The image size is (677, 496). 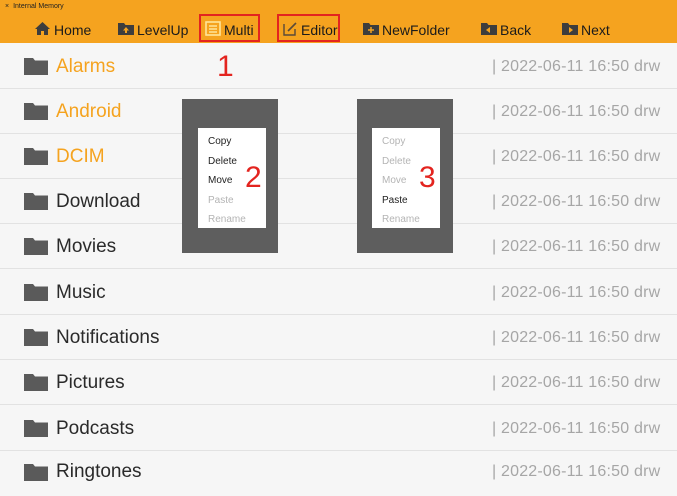 I want to click on file-name: Download, so click(x=98, y=201).